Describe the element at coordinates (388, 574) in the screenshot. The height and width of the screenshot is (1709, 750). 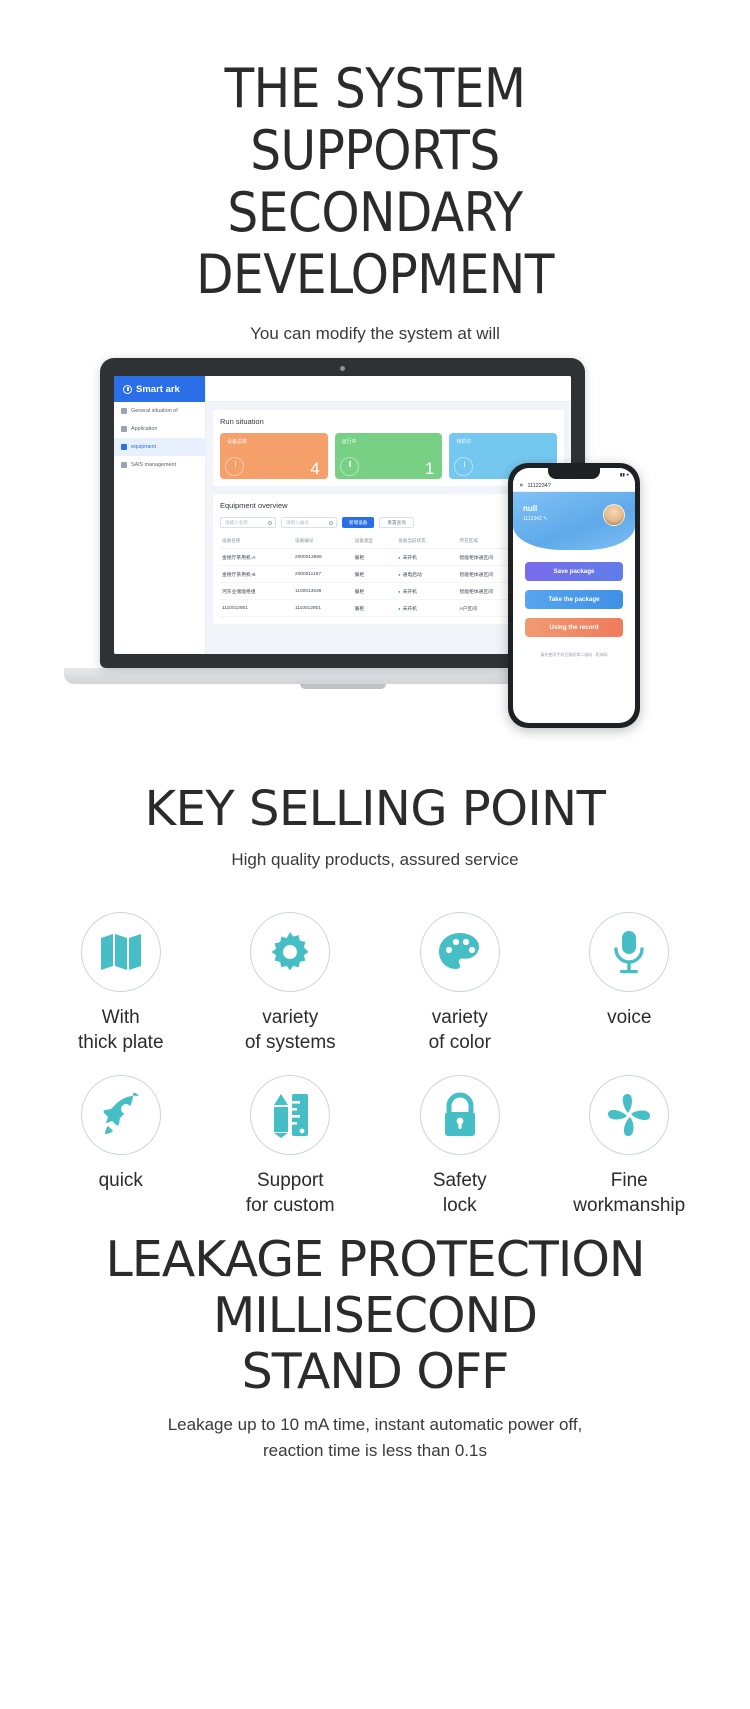
I see `table-row: 金德厅茶用机-B 2000011187 餐柜 通电启动 智能柜体通区间 正常` at that location.